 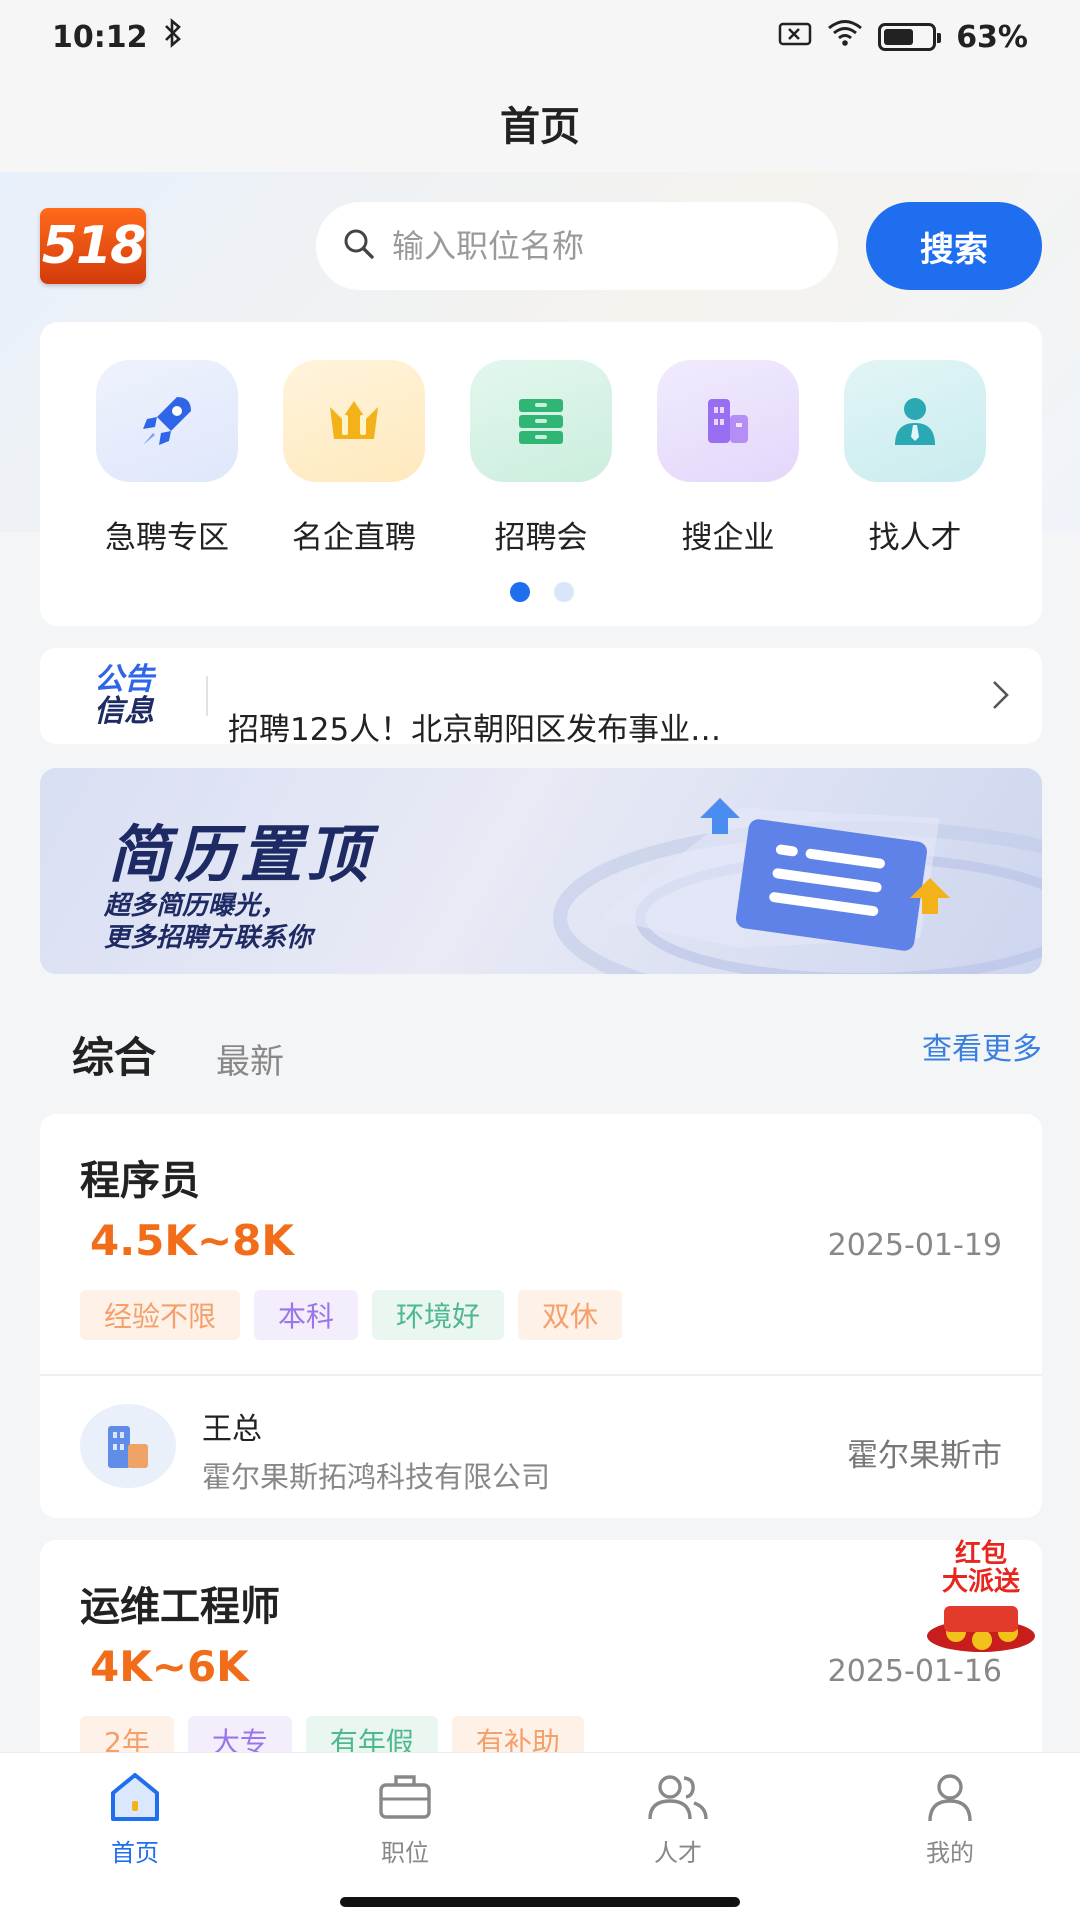 I want to click on nav-item-jobs: 职位, so click(x=405, y=1819).